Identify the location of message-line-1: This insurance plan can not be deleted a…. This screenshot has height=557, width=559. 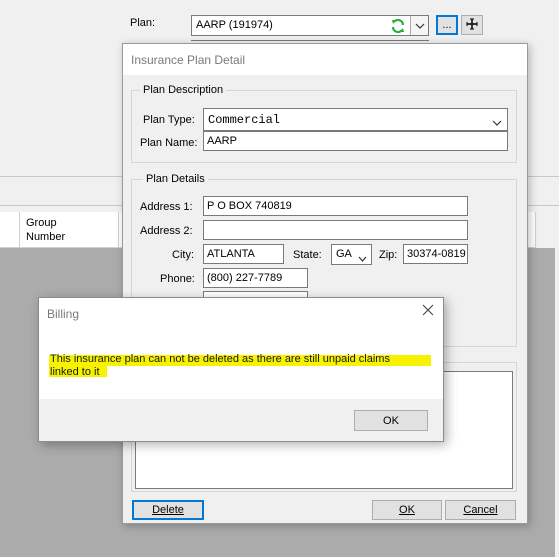
(220, 359).